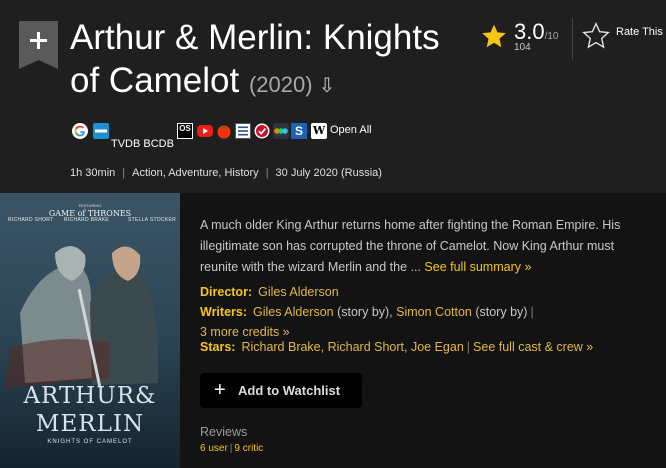 This screenshot has width=666, height=468. I want to click on rating-votes: 104, so click(522, 47).